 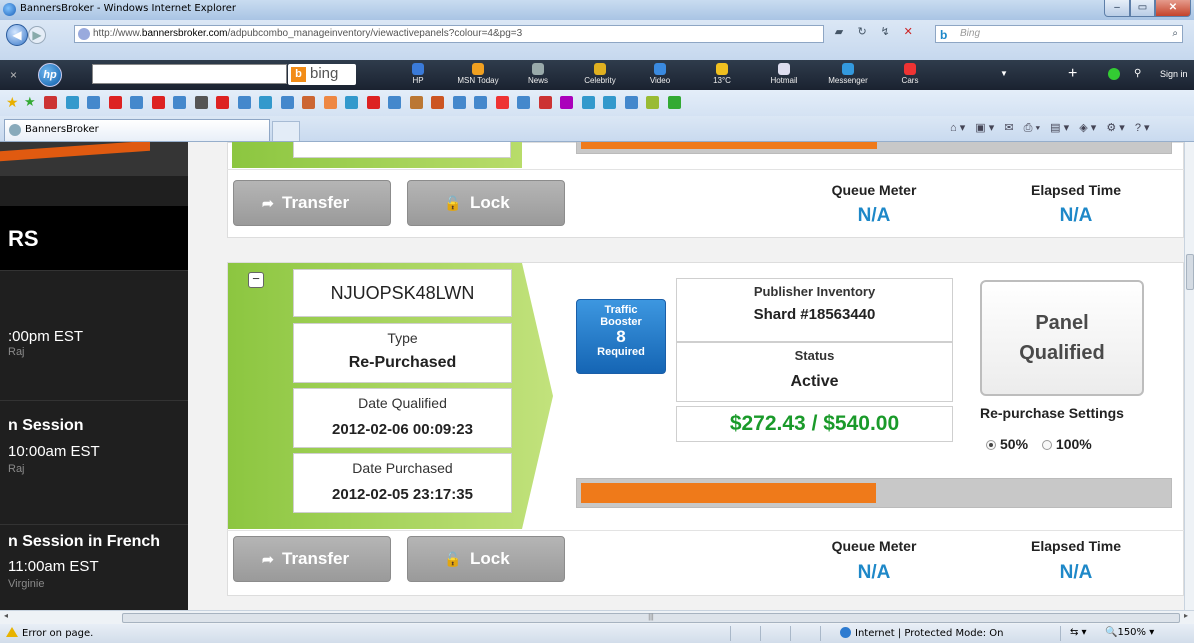 I want to click on hp-toolbar-item: Video, so click(x=660, y=74).